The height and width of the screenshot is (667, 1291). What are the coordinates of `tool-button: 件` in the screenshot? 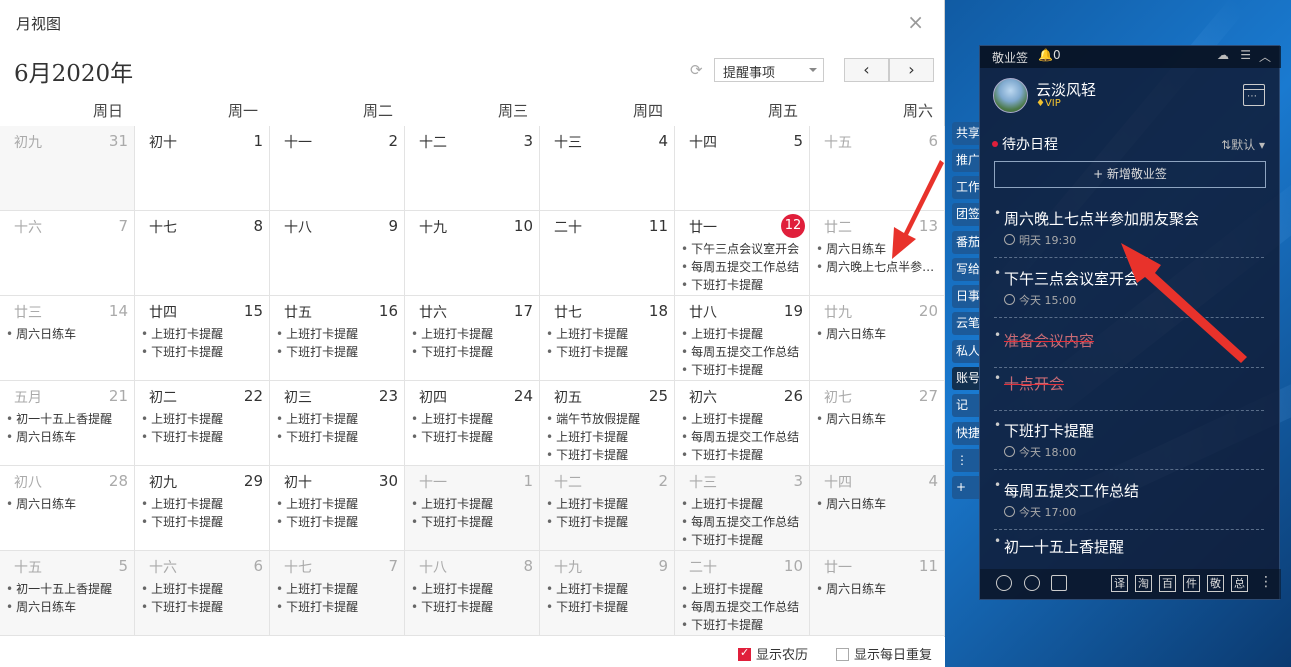 It's located at (1191, 583).